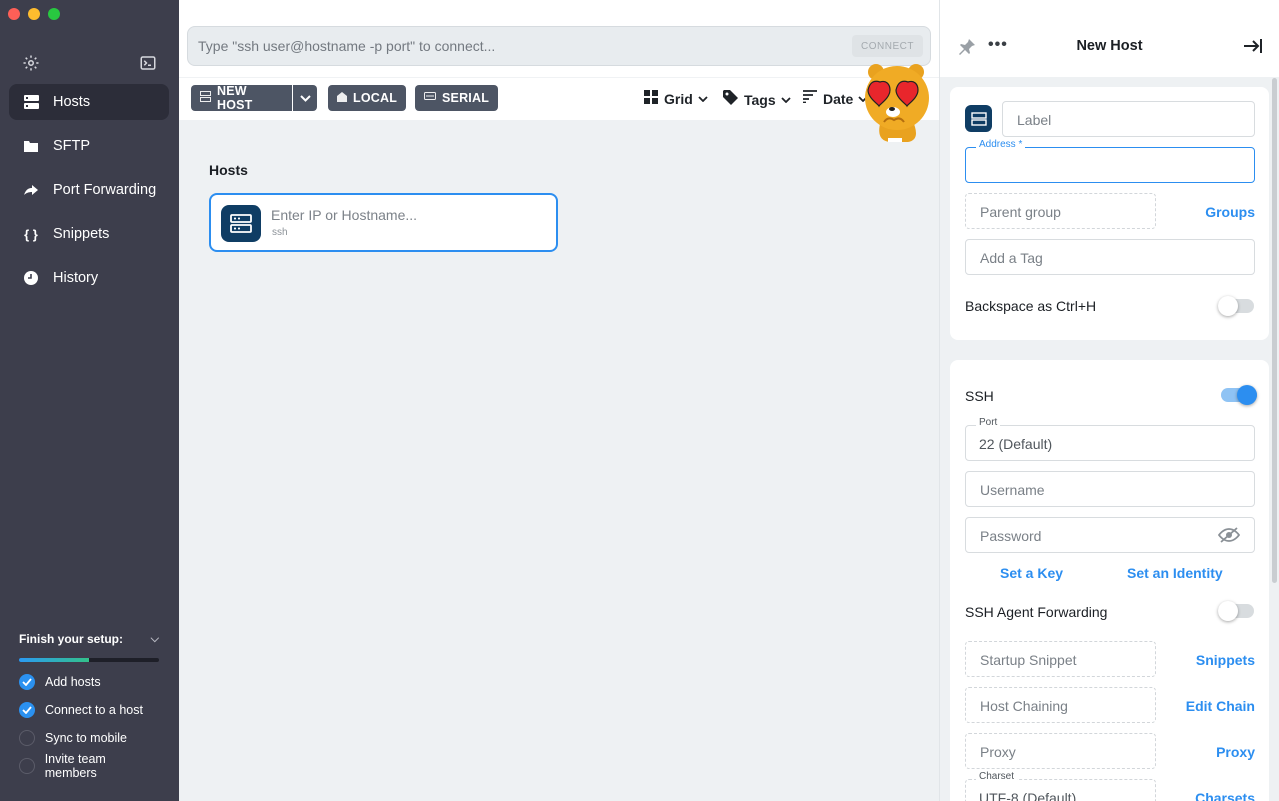 The width and height of the screenshot is (1279, 801). I want to click on forward-icon, so click(31, 190).